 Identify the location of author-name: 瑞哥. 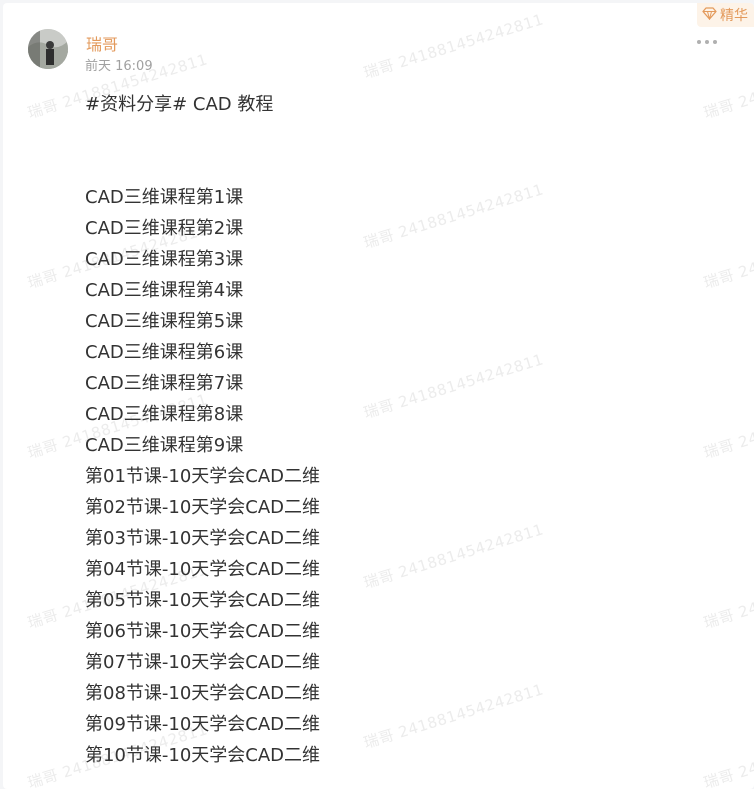
(102, 43).